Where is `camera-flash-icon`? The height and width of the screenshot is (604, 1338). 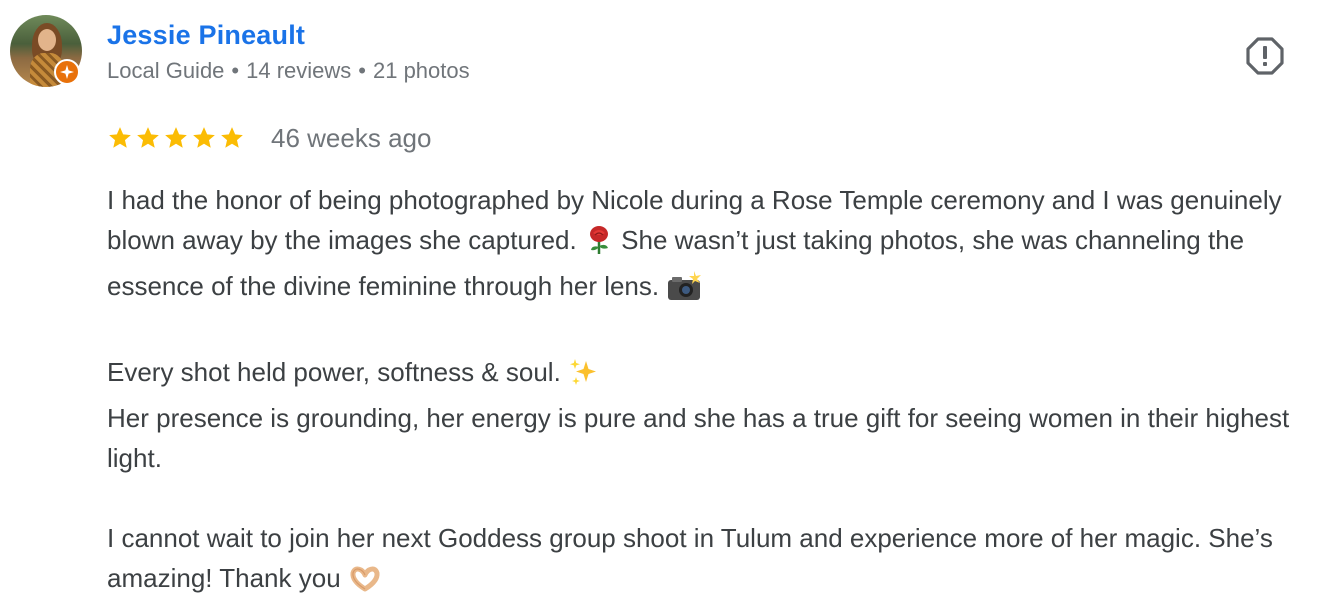 camera-flash-icon is located at coordinates (684, 291).